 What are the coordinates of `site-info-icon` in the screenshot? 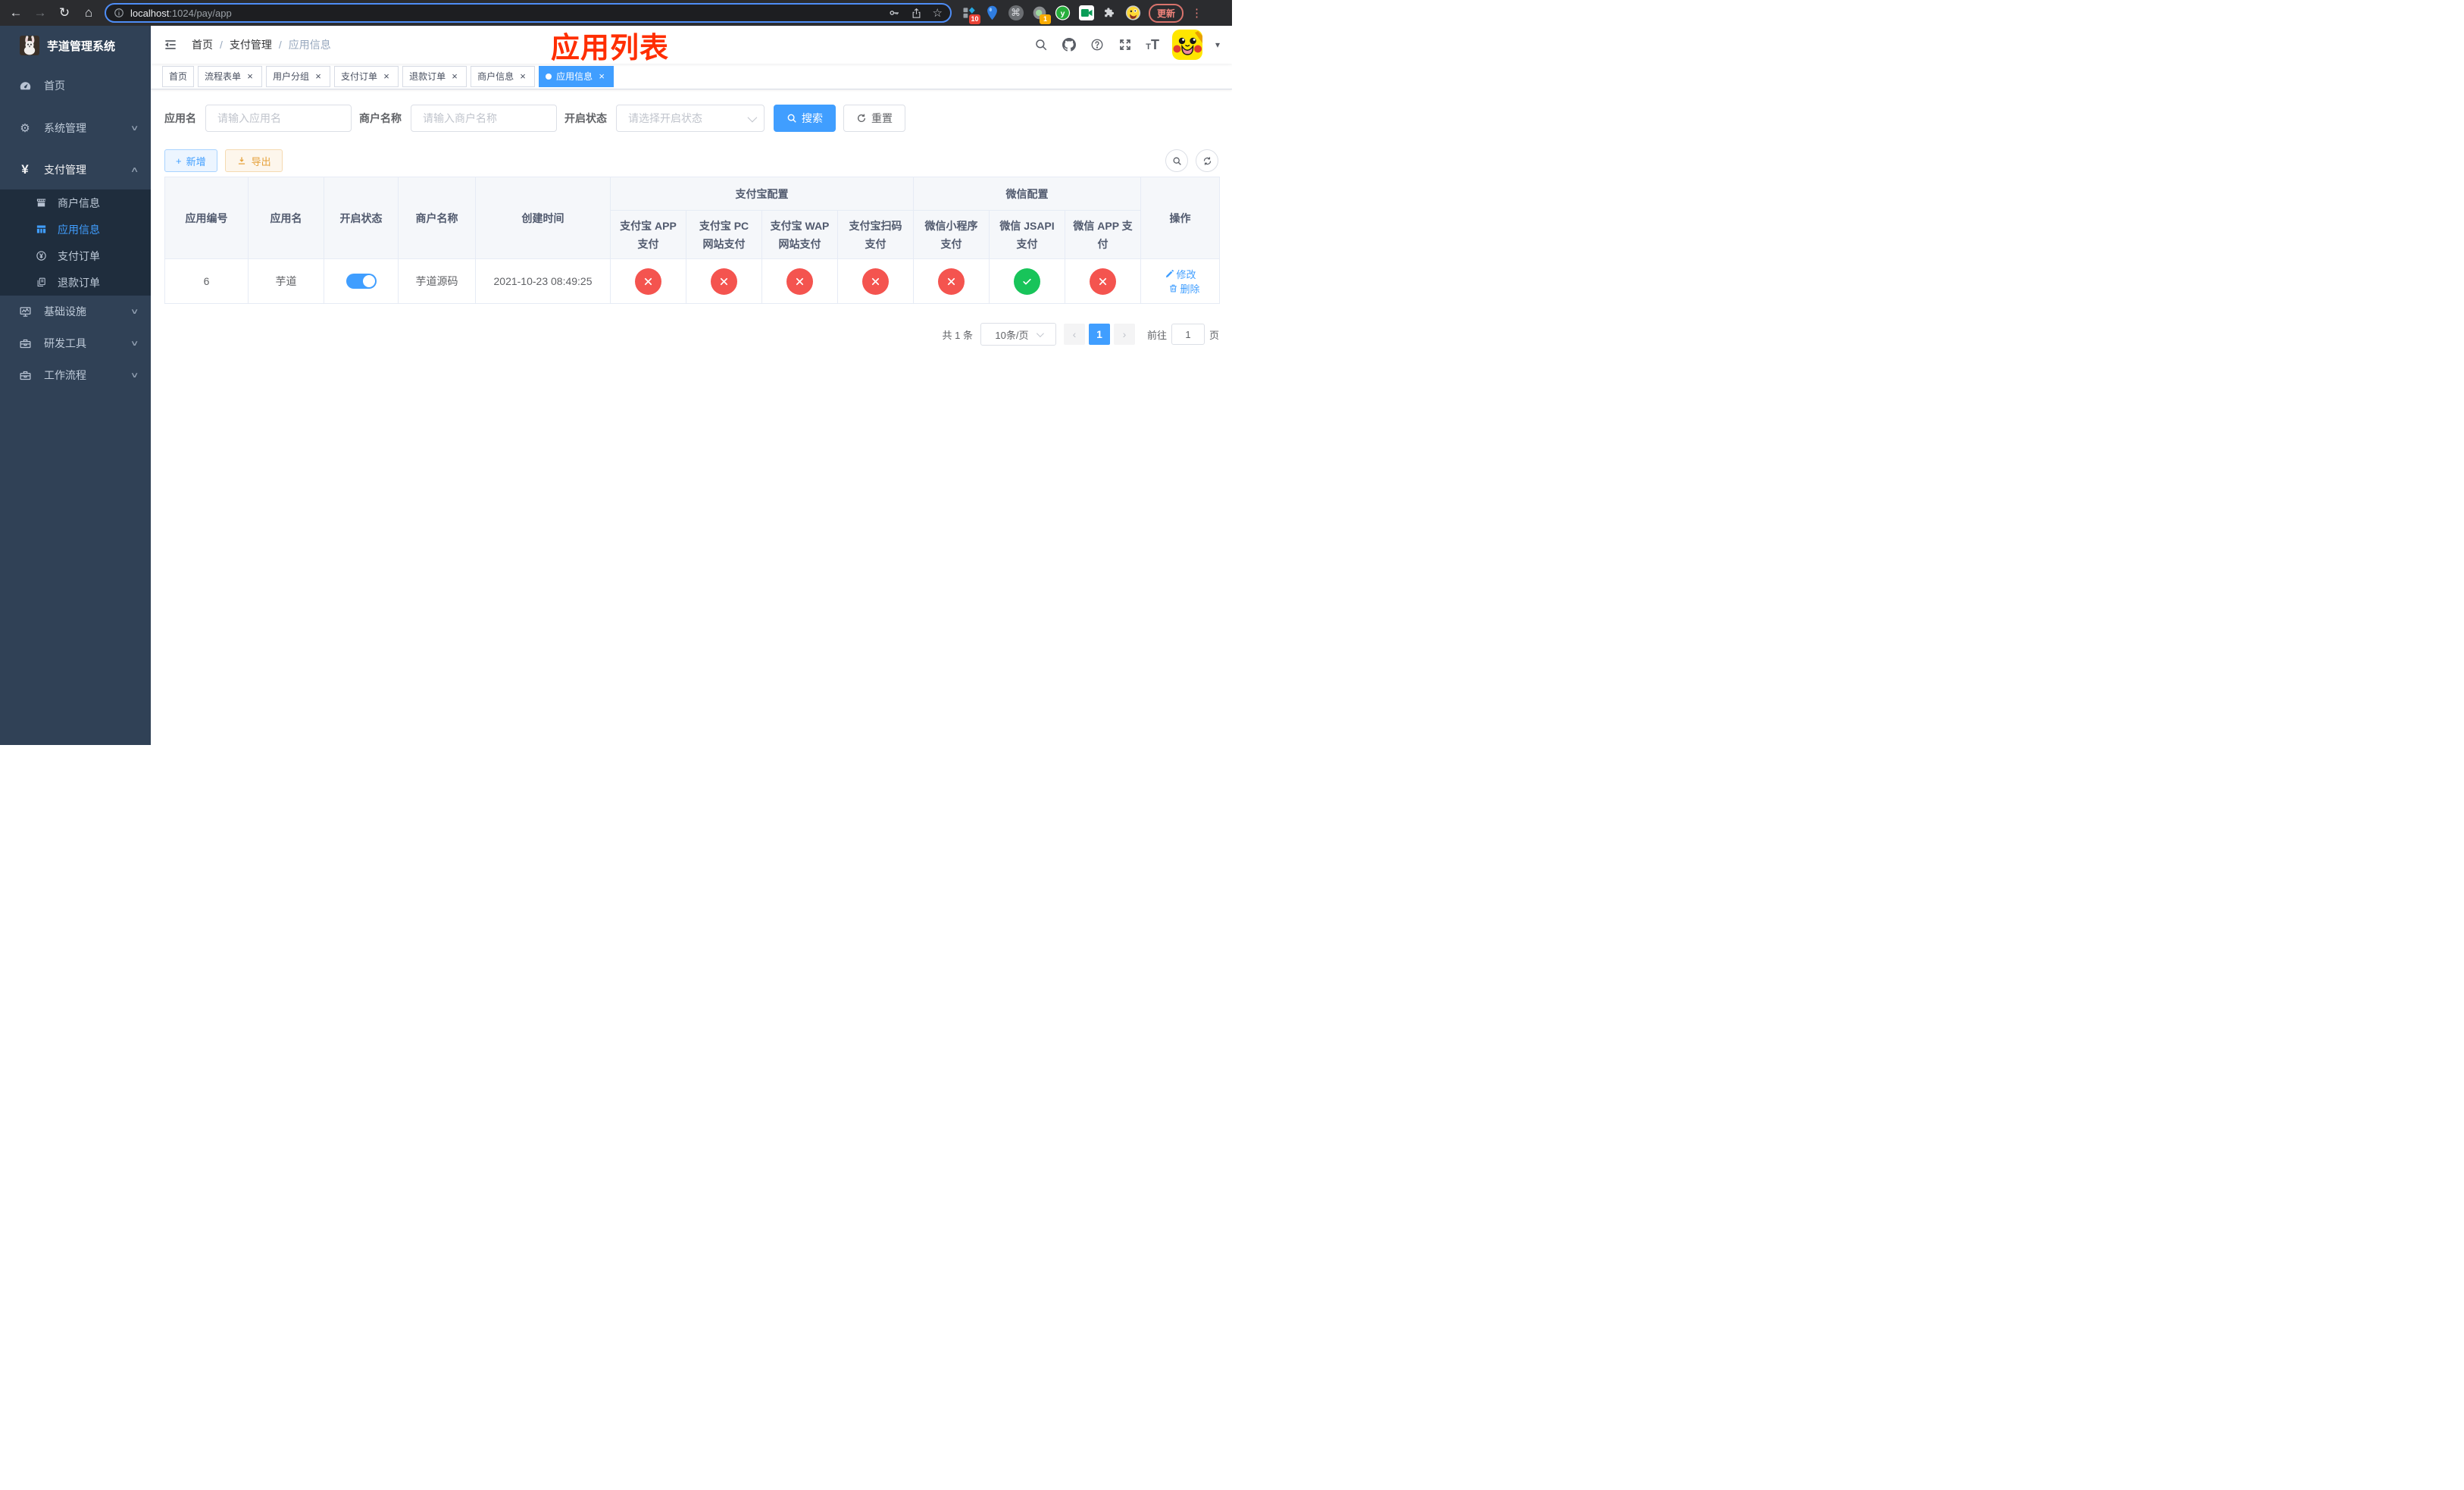 It's located at (119, 13).